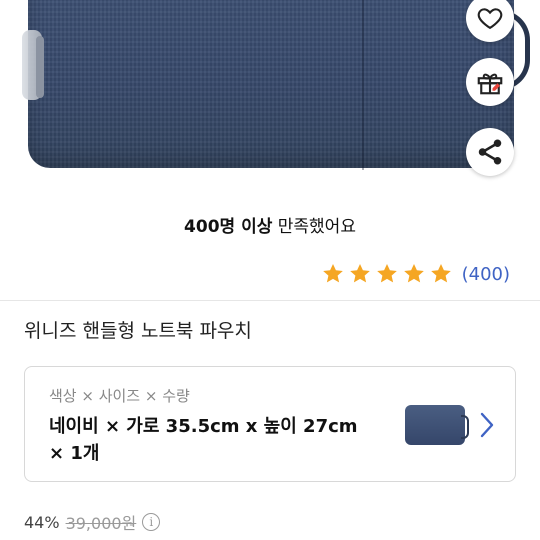  I want to click on review-count-link: (400), so click(486, 274).